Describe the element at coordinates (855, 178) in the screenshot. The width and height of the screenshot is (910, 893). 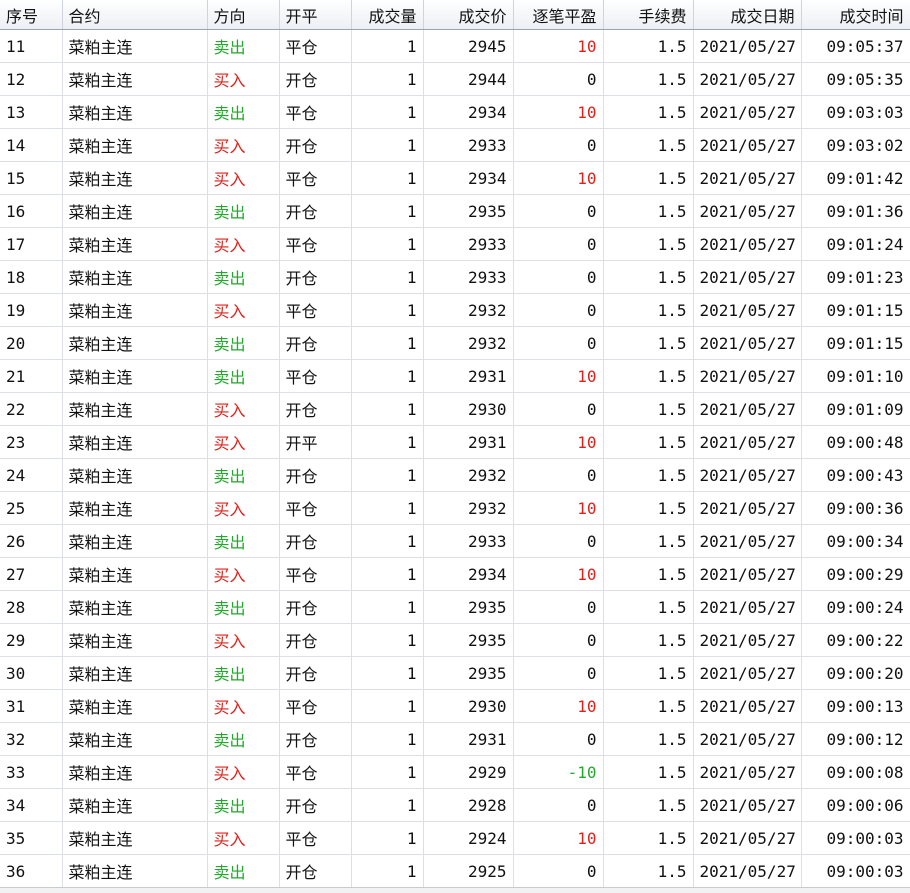
I see `cell-trade-time: 09:01:42` at that location.